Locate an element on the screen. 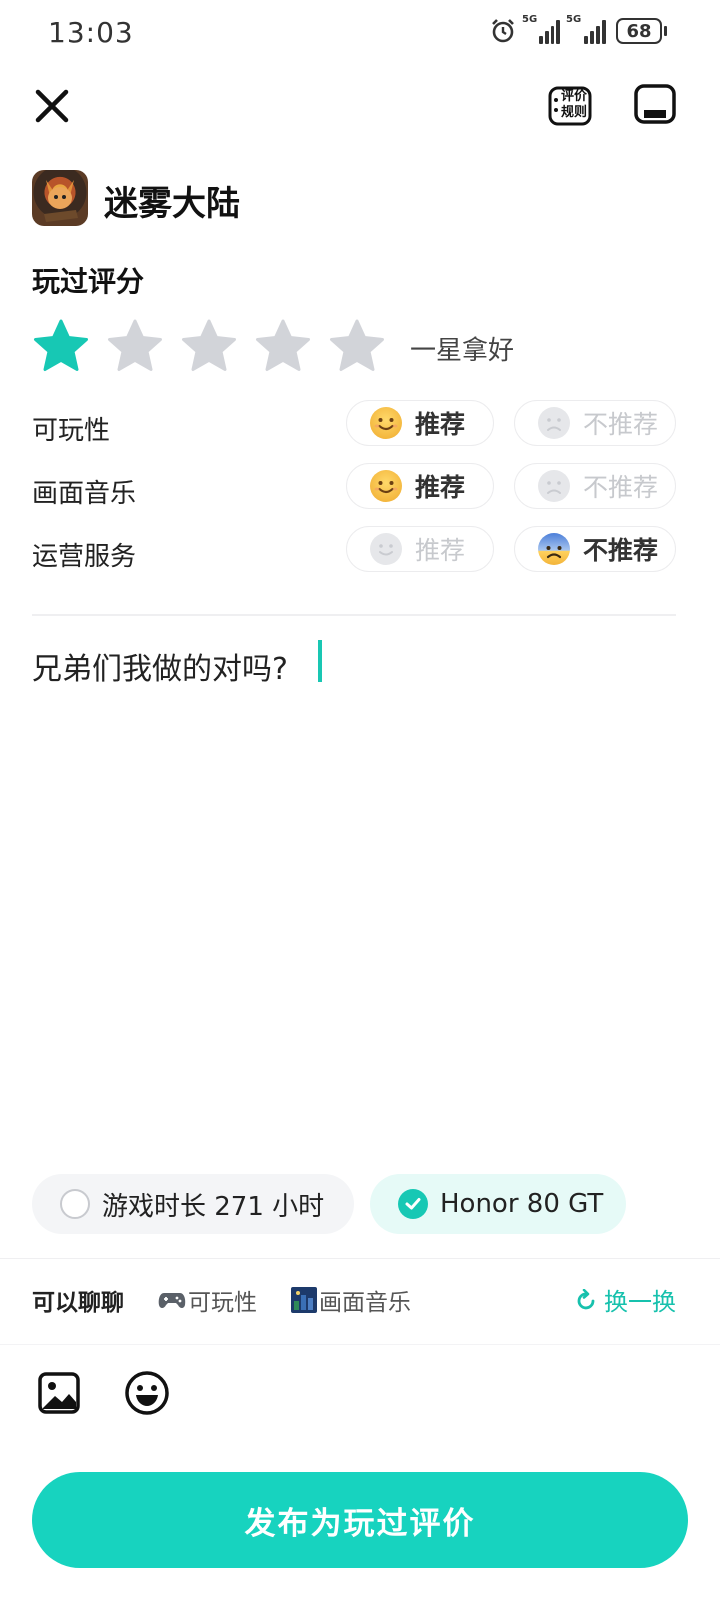 Image resolution: width=720 pixels, height=1600 pixels. signal-1-icon: 5G is located at coordinates (541, 29).